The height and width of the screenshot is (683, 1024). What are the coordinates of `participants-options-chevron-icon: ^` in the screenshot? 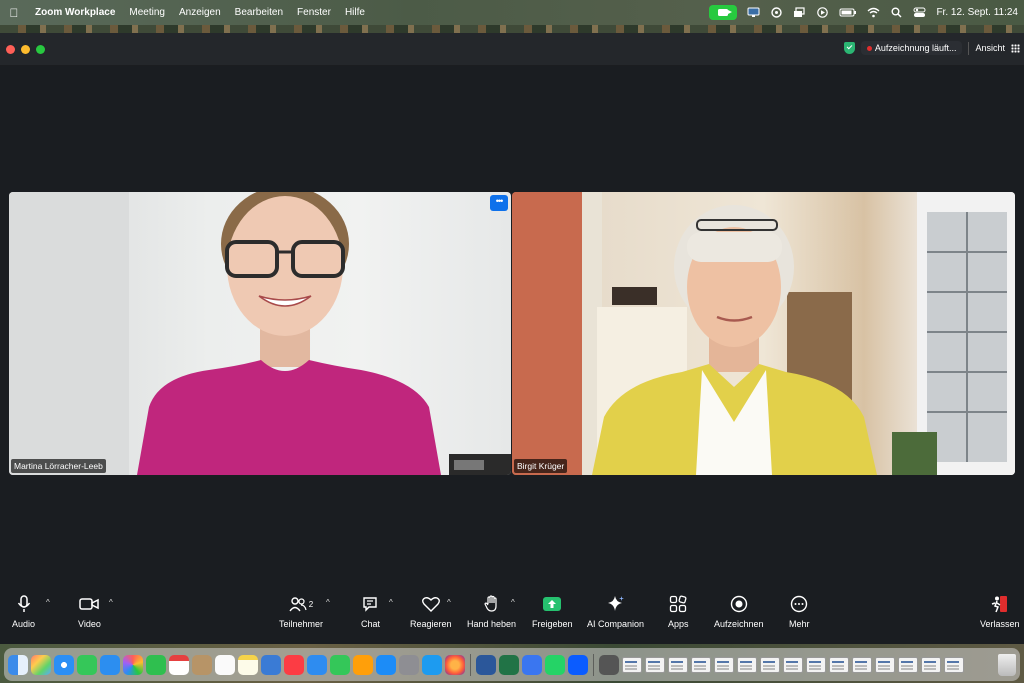 It's located at (328, 602).